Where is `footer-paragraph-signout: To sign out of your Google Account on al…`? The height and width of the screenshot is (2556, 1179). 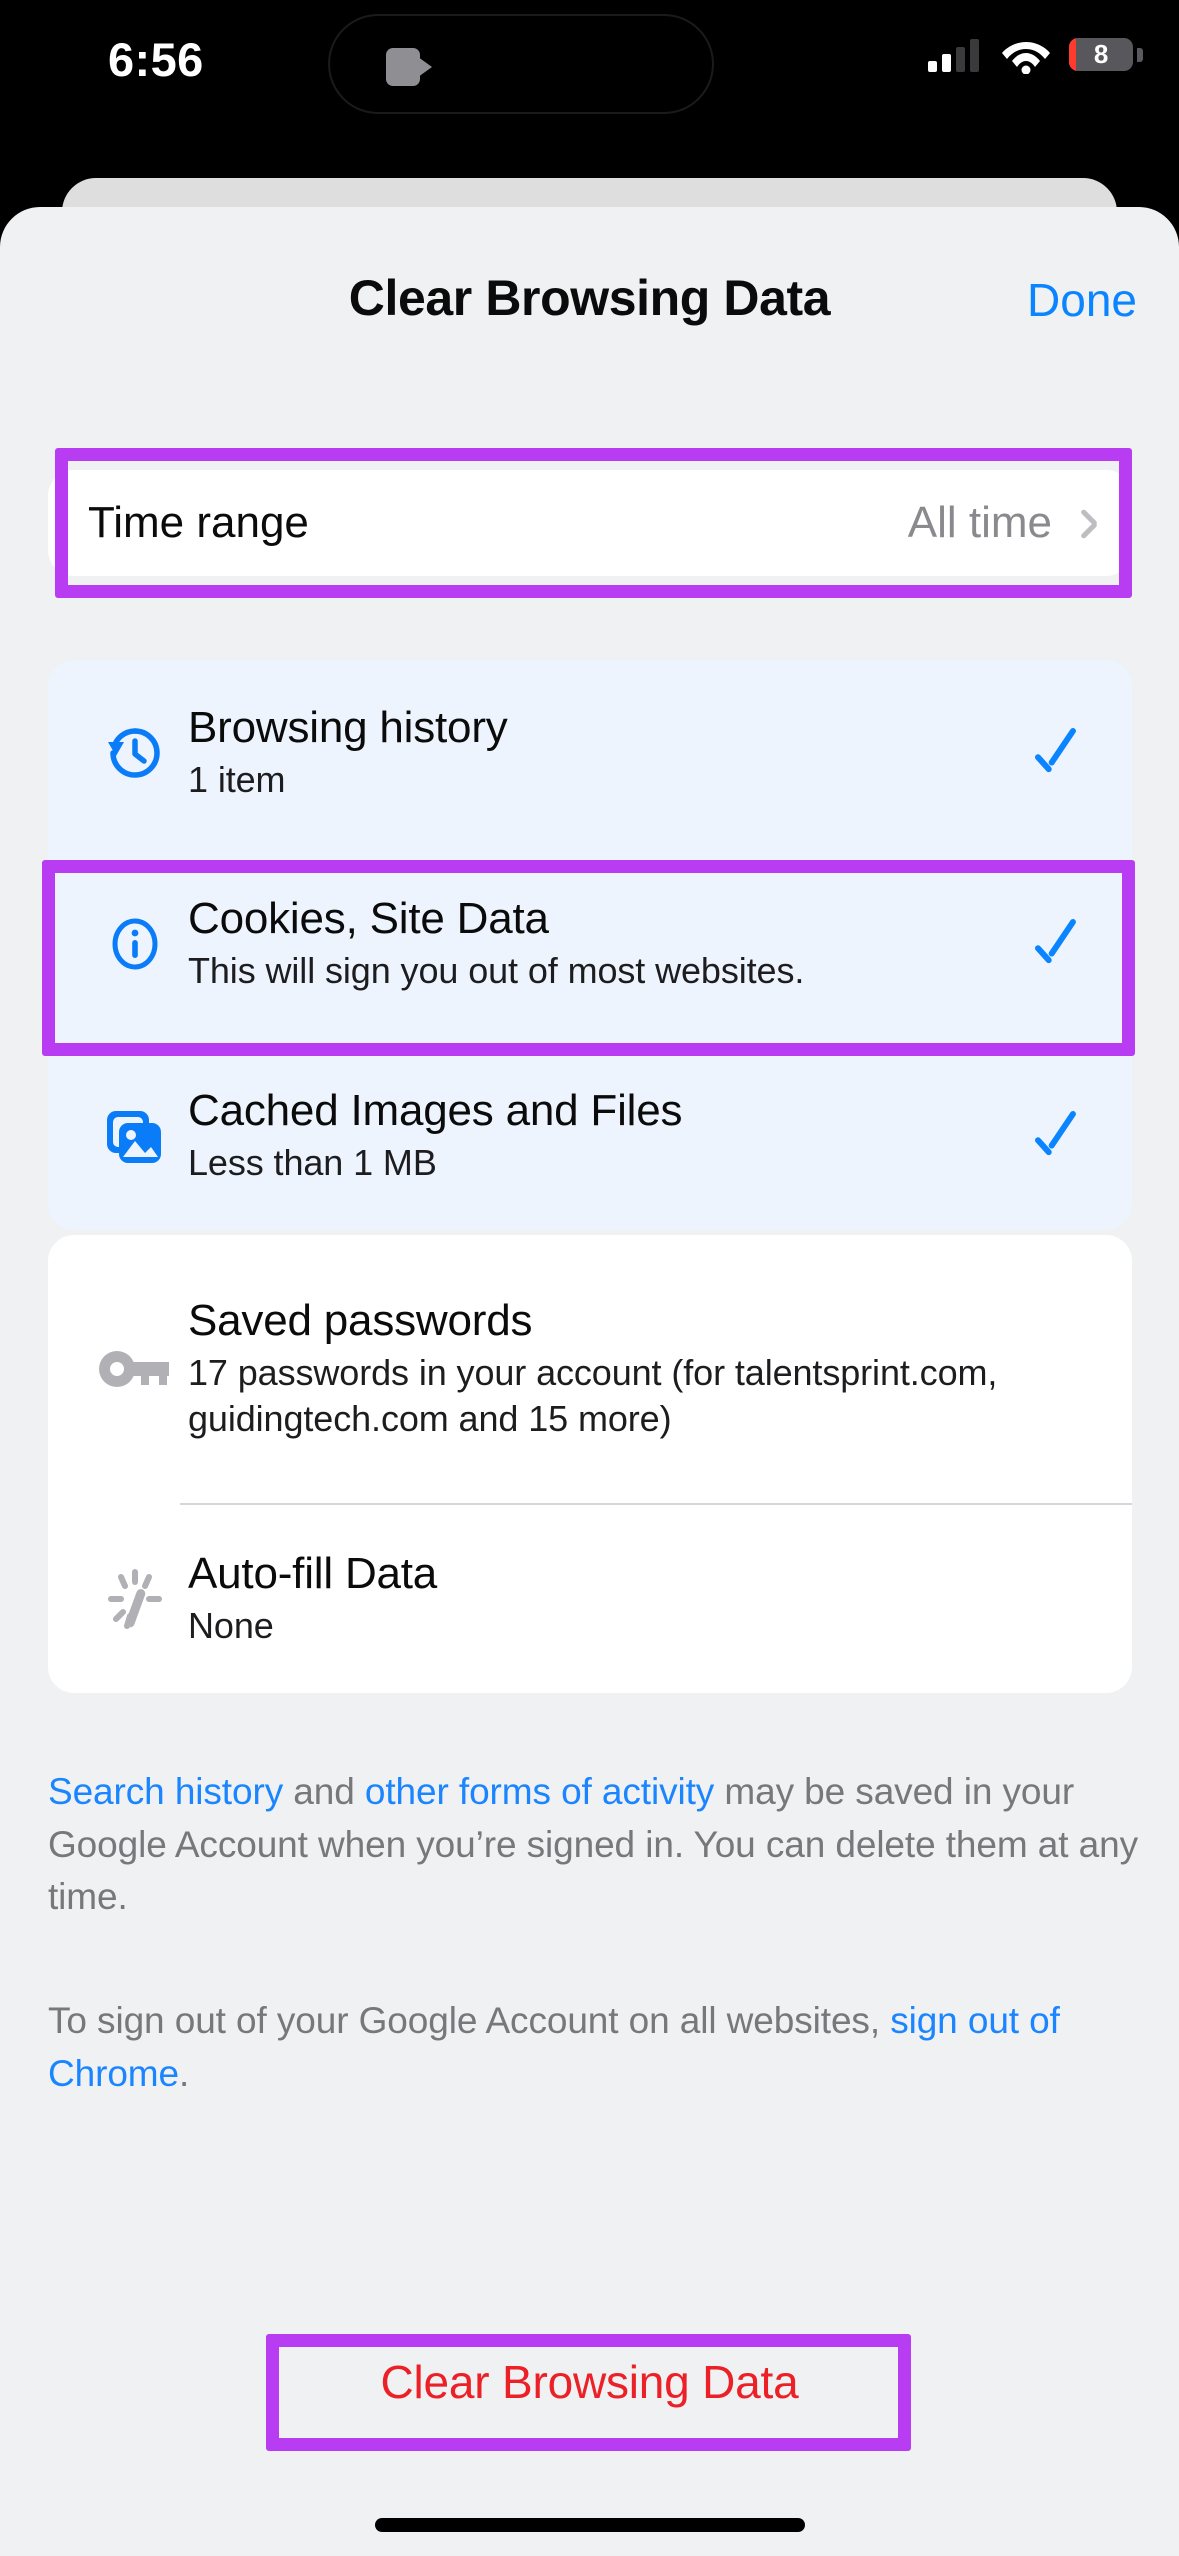 footer-paragraph-signout: To sign out of your Google Account on al… is located at coordinates (593, 2047).